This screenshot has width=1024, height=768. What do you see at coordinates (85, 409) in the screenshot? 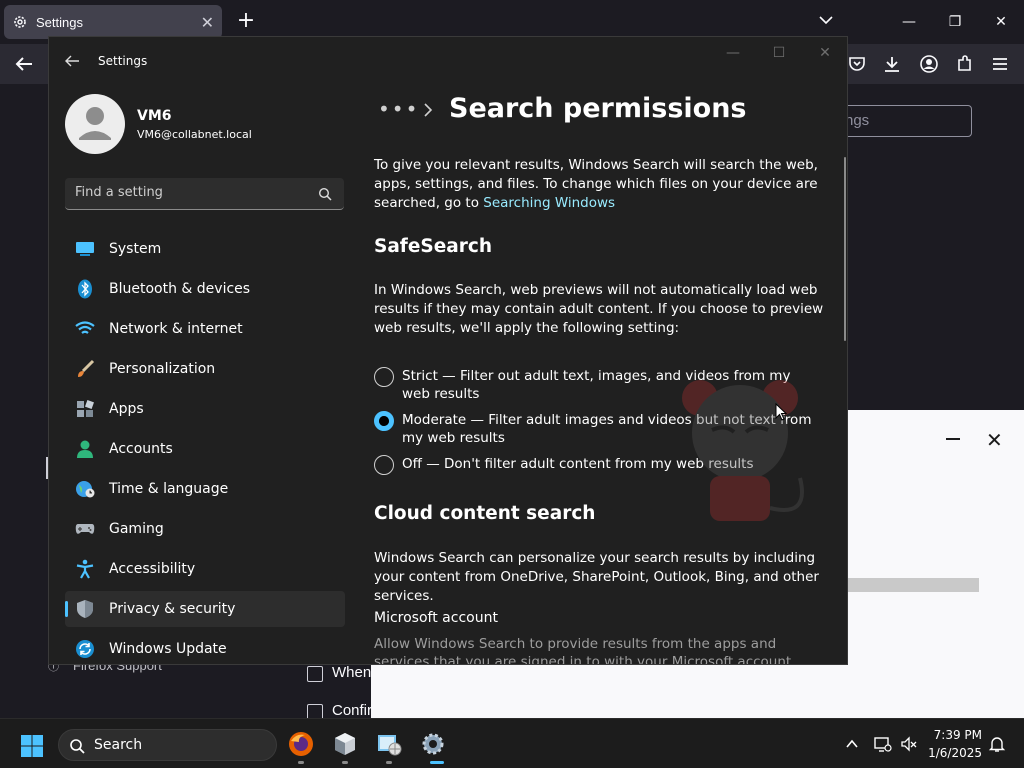
I see `apps-icon` at bounding box center [85, 409].